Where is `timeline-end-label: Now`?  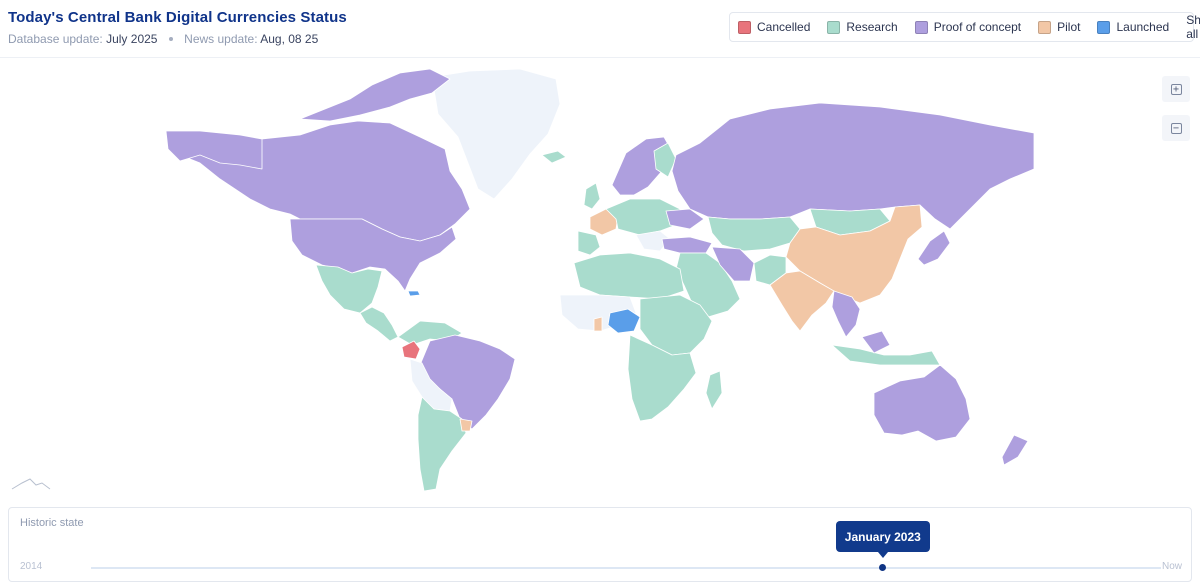
timeline-end-label: Now is located at coordinates (1172, 566).